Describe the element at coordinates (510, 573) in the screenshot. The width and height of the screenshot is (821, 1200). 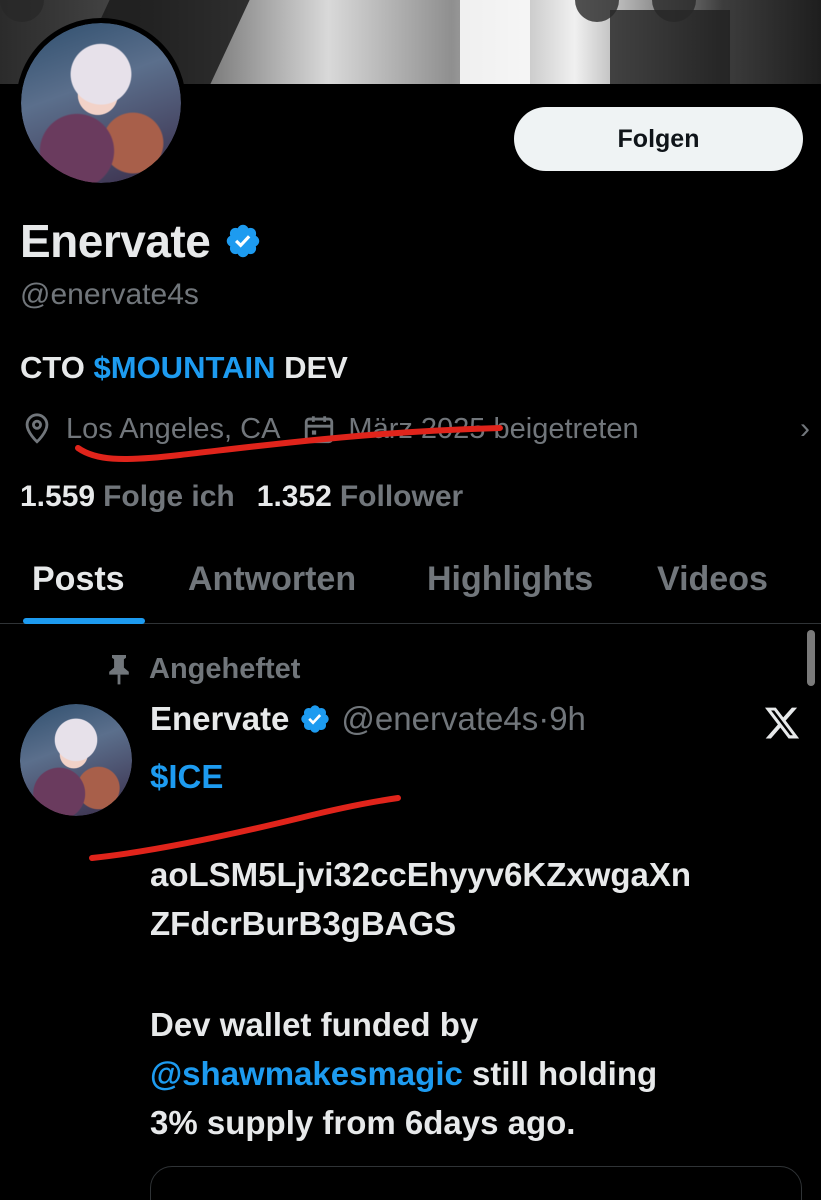
I see `tab-highlights: Highlights` at that location.